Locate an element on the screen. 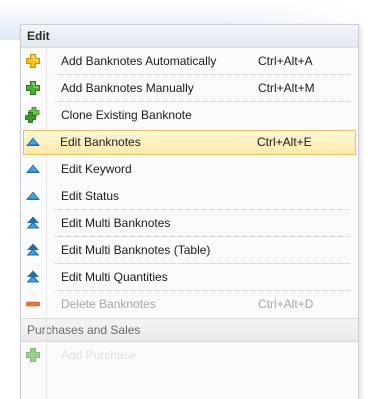 Image resolution: width=368 pixels, height=399 pixels. menu-item-add-banknotes-automatically: Add Banknotes Automatically Ctrl+Alt+A is located at coordinates (189, 61).